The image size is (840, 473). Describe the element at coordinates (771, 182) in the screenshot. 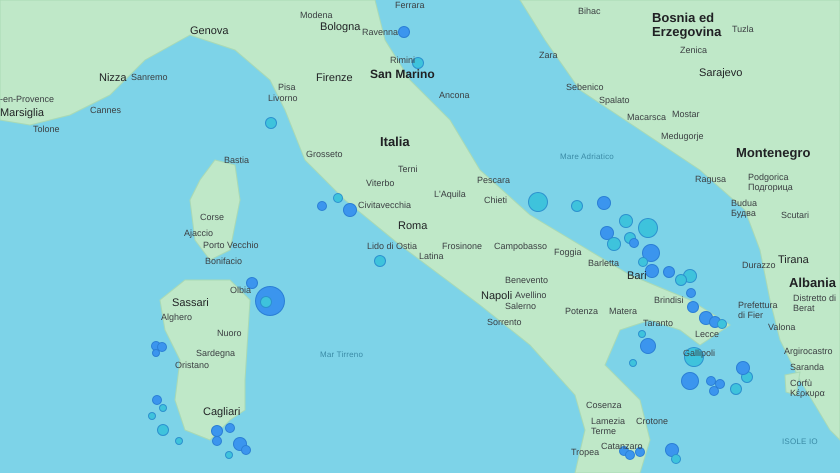

I see `city-label: Podgorica Подгорица` at that location.